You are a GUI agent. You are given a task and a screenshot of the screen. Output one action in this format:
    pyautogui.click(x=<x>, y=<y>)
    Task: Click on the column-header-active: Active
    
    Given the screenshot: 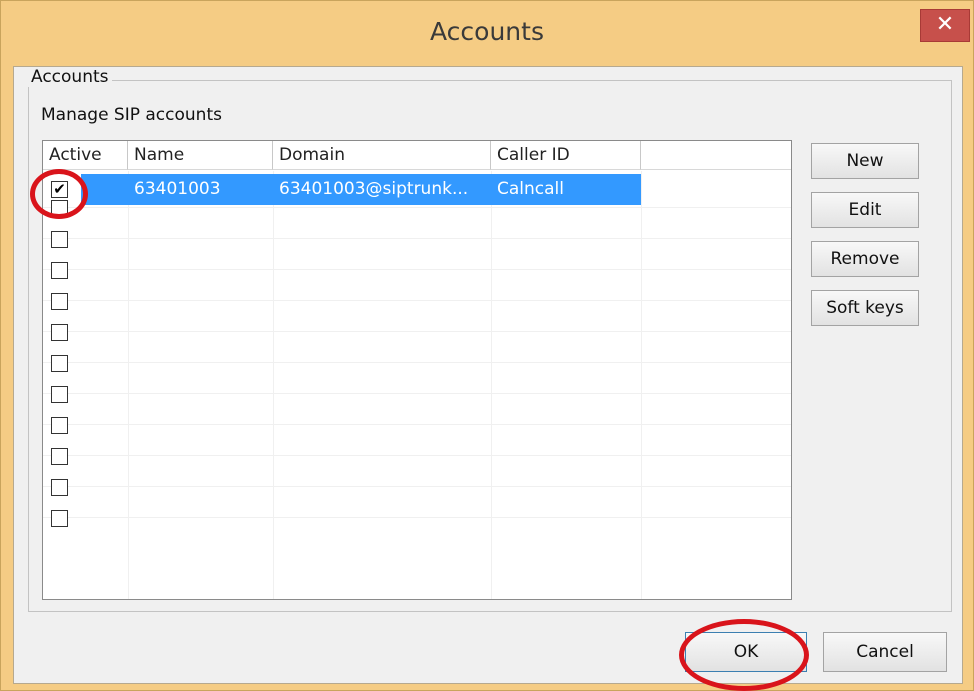 What is the action you would take?
    pyautogui.click(x=85, y=155)
    